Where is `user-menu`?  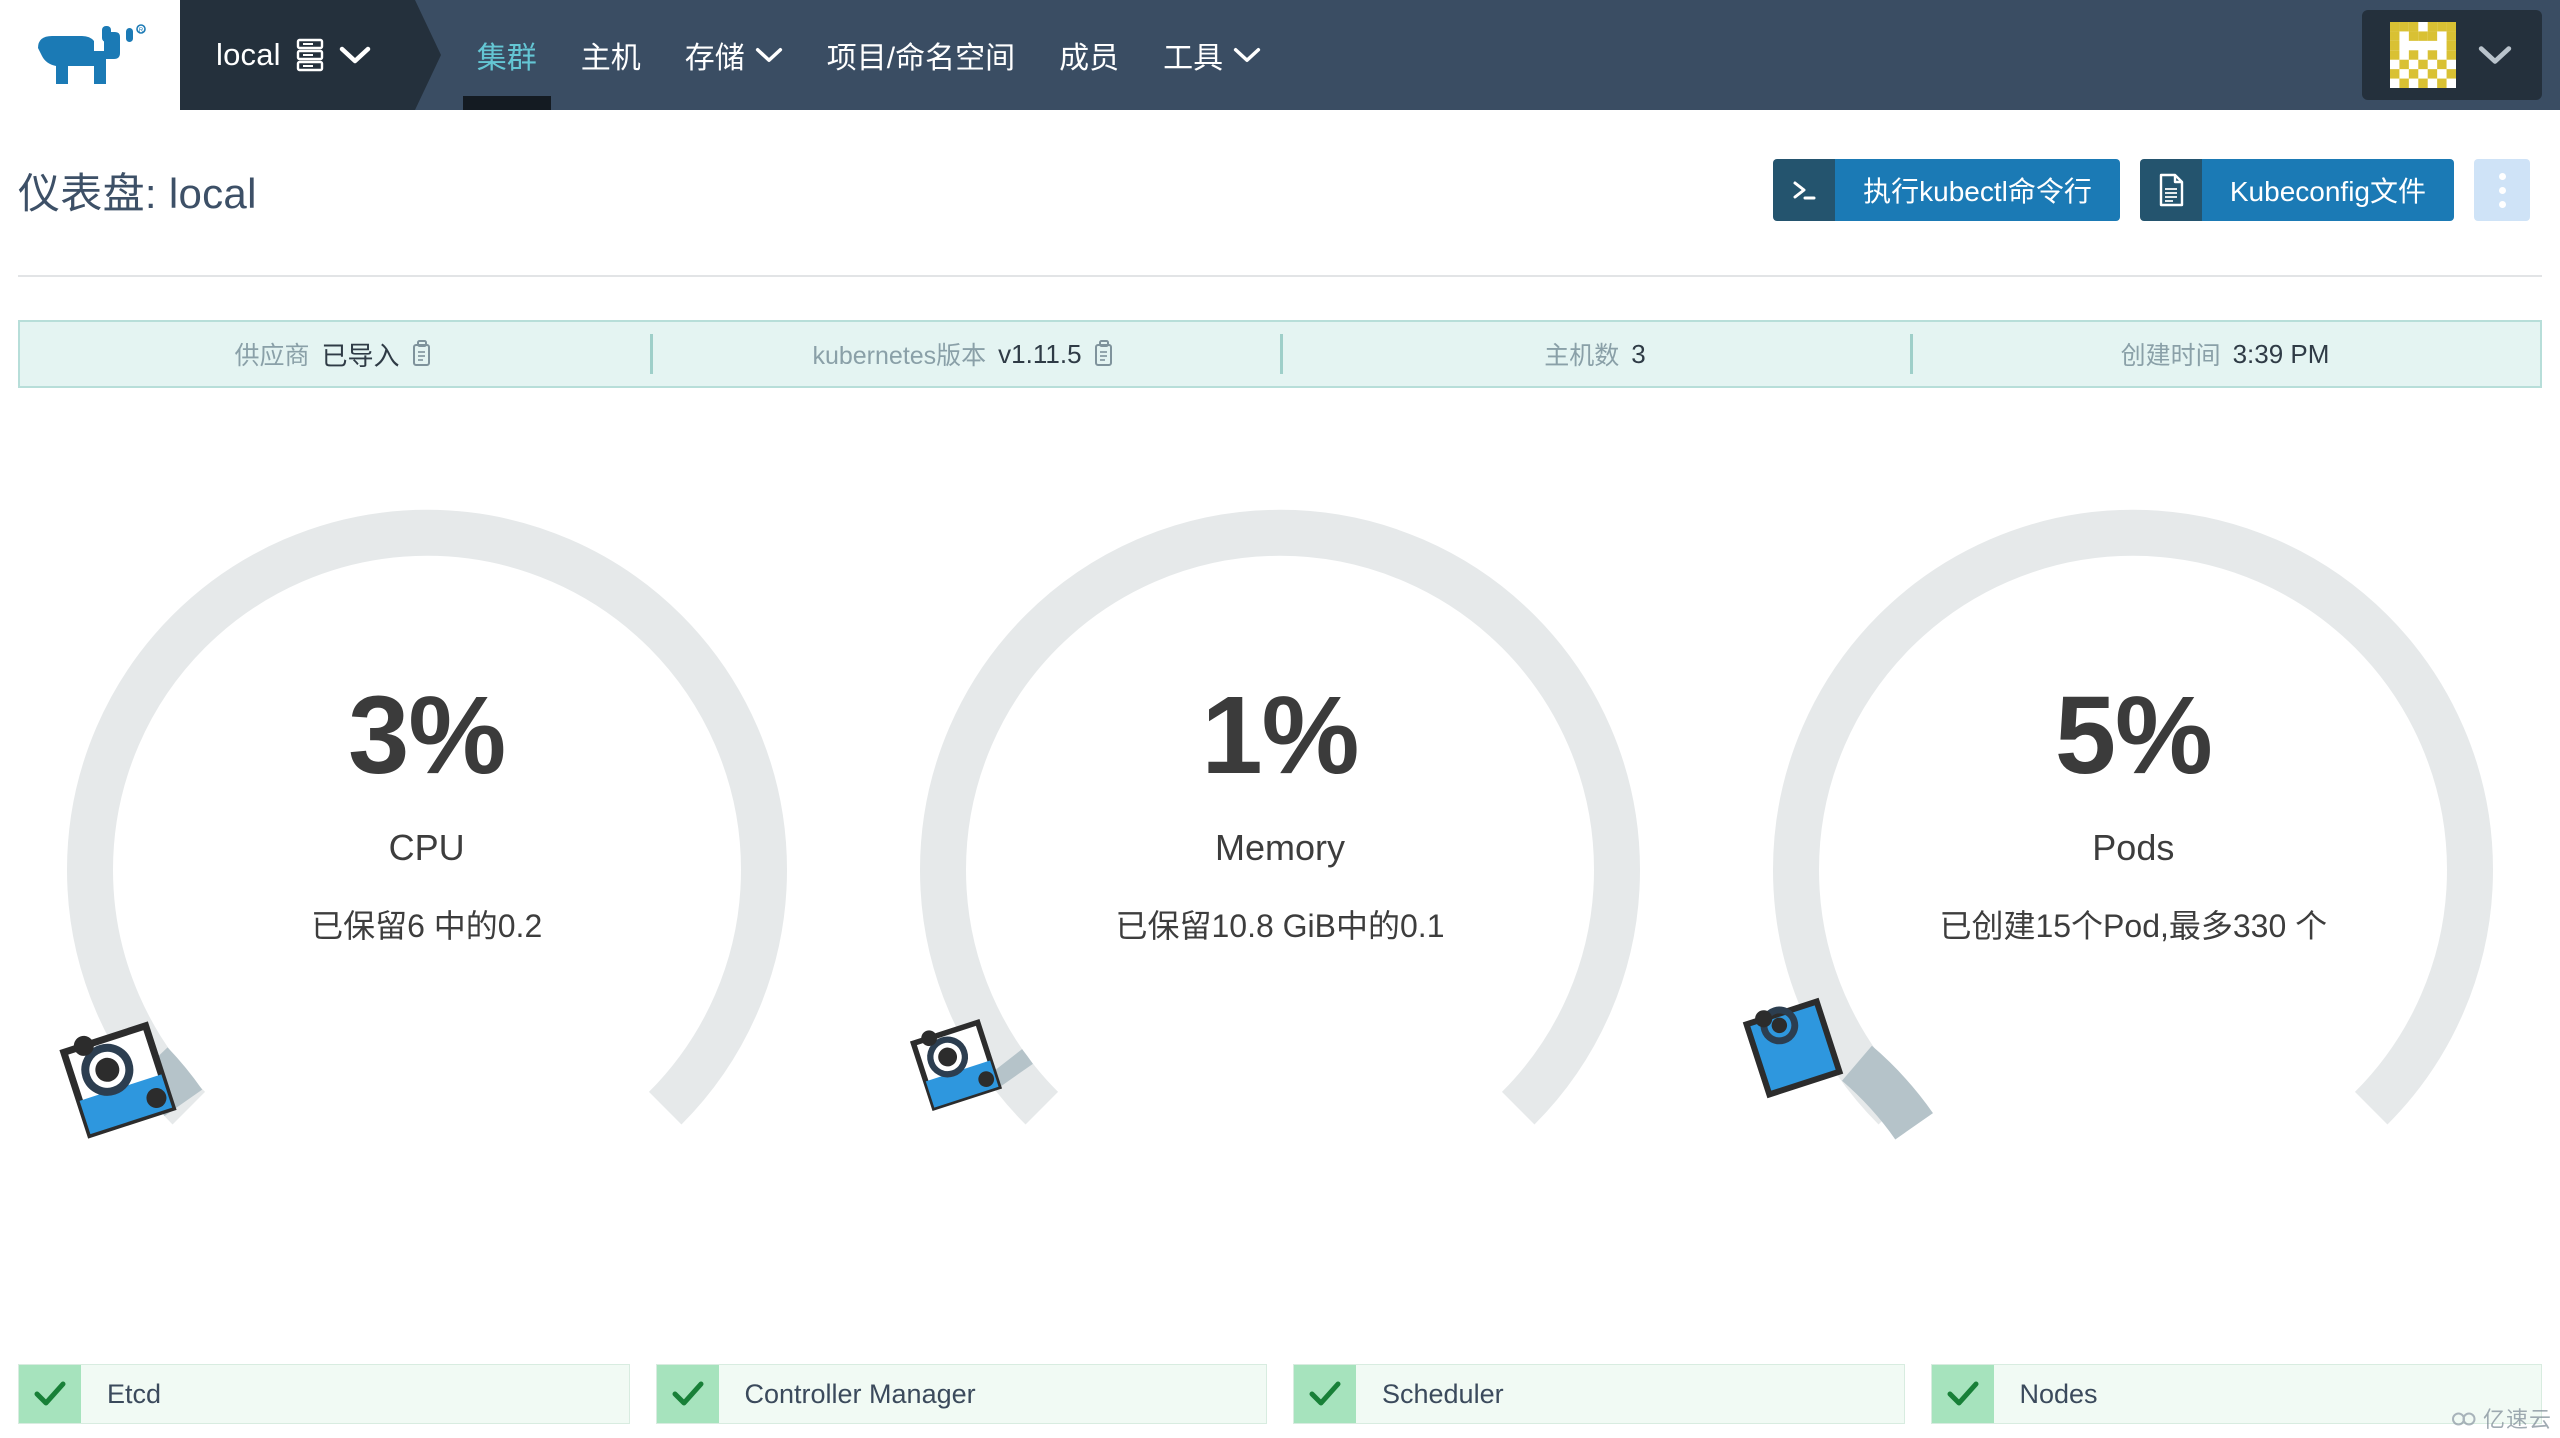 user-menu is located at coordinates (2452, 55).